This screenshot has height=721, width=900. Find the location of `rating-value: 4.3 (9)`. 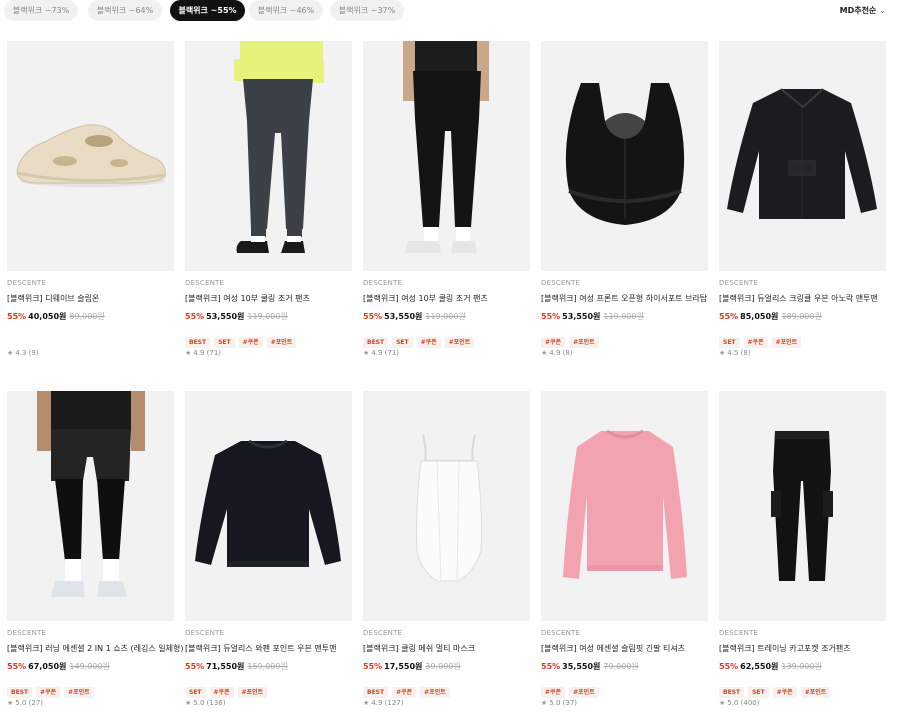

rating-value: 4.3 (9) is located at coordinates (27, 353).